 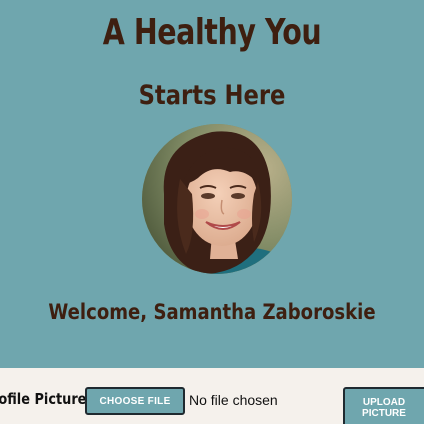 I want to click on avatar-photo, so click(x=217, y=199).